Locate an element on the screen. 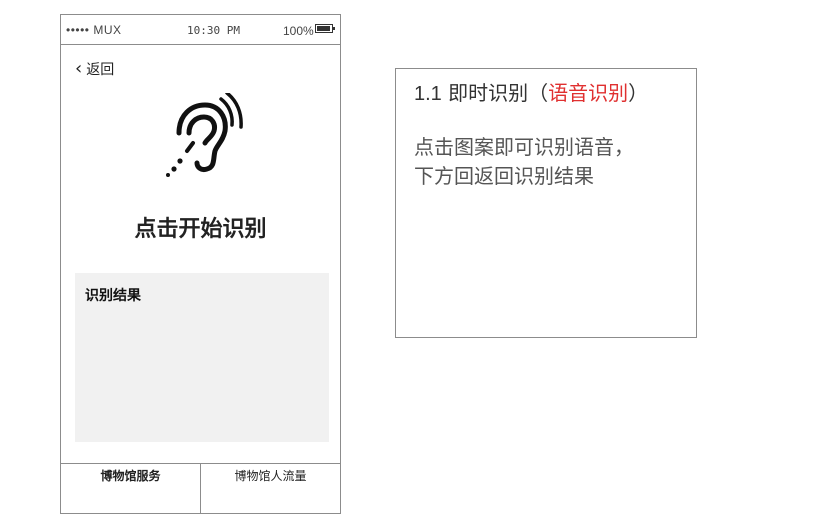  start-recognition-title: 点击开始识别 is located at coordinates (200, 227).